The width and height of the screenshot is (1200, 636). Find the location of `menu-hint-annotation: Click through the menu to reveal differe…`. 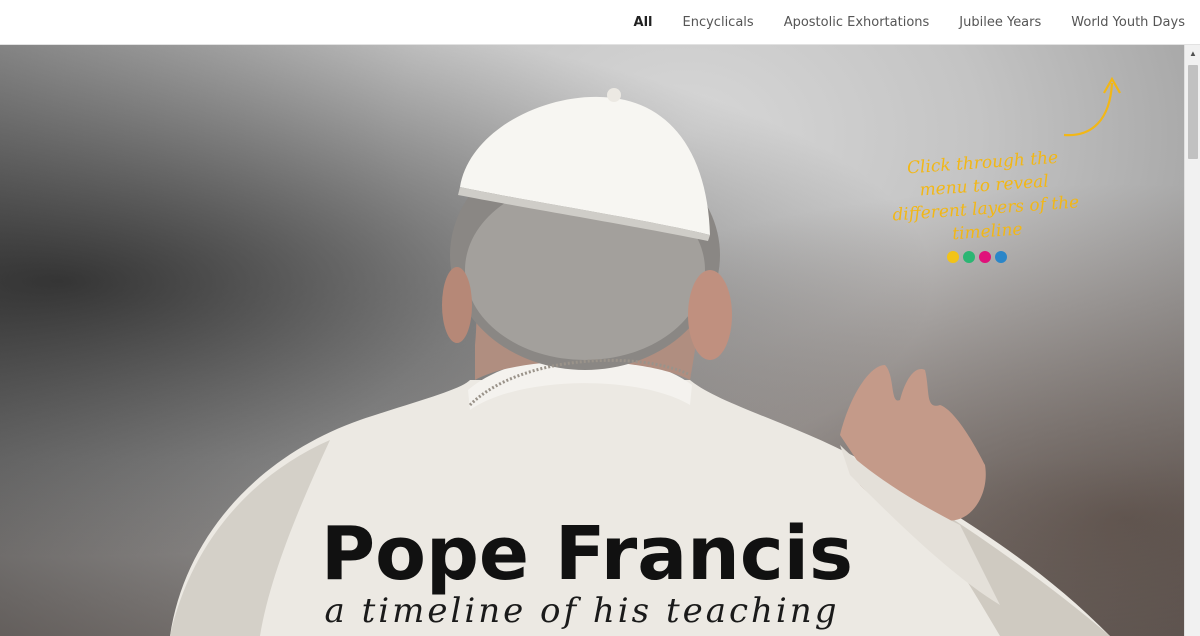

menu-hint-annotation: Click through the menu to reveal differe… is located at coordinates (985, 196).